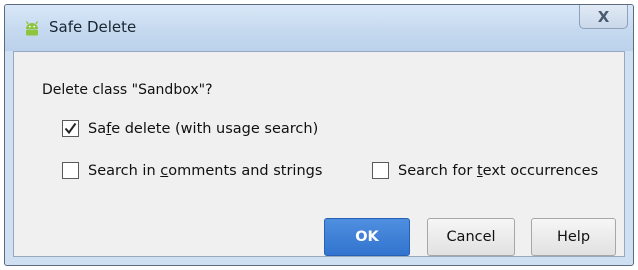 The image size is (638, 270). What do you see at coordinates (127, 90) in the screenshot?
I see `delete-question: Delete class "Sandbox"?` at bounding box center [127, 90].